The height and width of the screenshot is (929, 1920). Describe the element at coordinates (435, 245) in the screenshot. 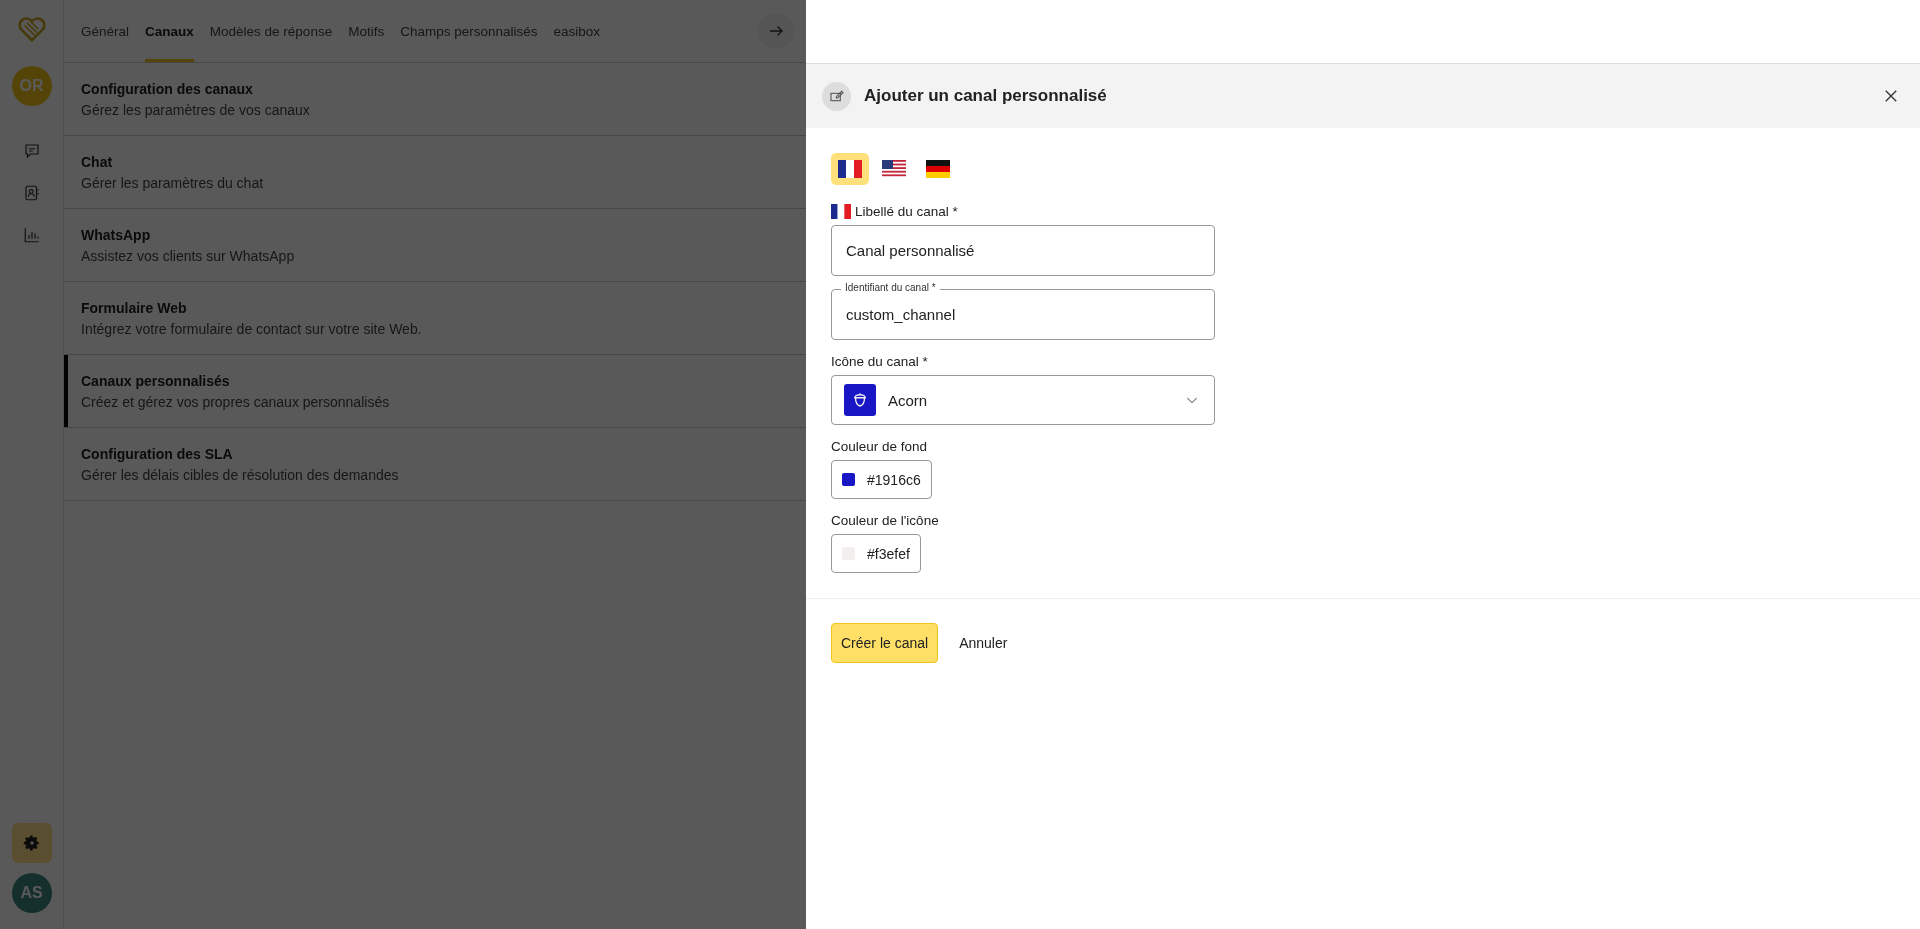

I see `settings-list-item: WhatsApp Assistez vos clients sur WhatsApp` at that location.